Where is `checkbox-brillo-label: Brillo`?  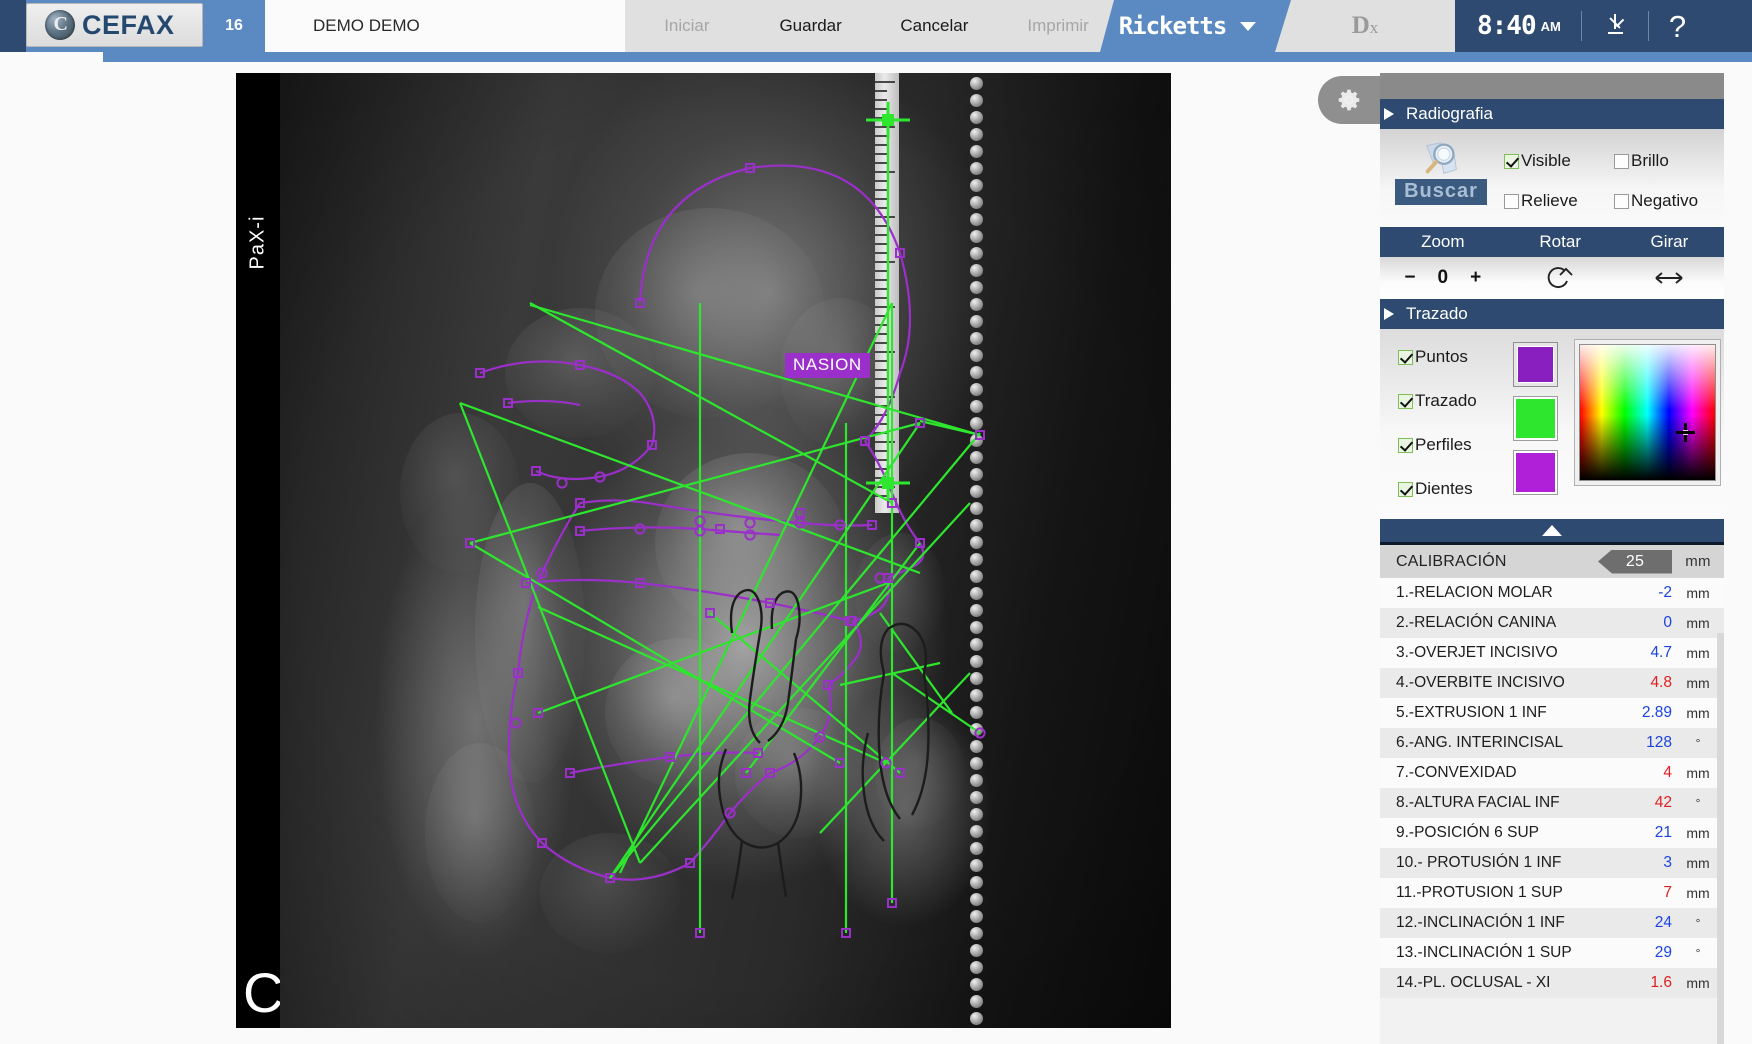 checkbox-brillo-label: Brillo is located at coordinates (1650, 160).